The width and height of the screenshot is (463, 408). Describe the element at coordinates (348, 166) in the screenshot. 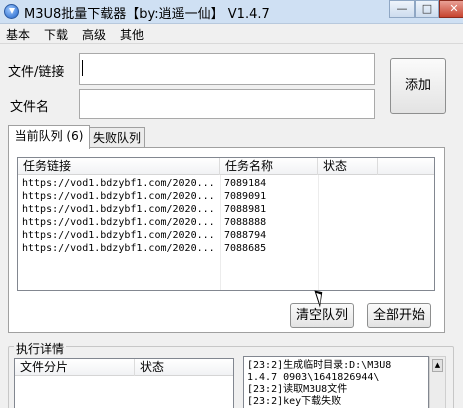

I see `column-status: 状态` at that location.